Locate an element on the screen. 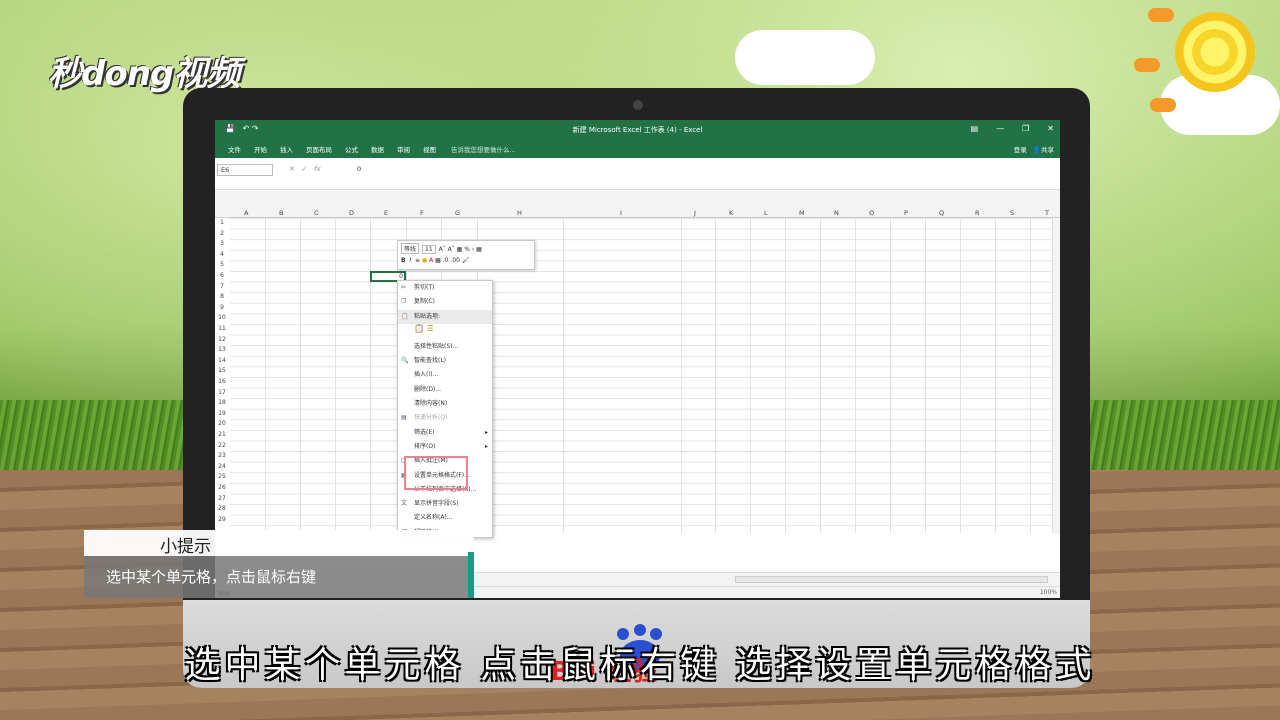 This screenshot has width=1280, height=720. row-header: 1 is located at coordinates (222, 222).